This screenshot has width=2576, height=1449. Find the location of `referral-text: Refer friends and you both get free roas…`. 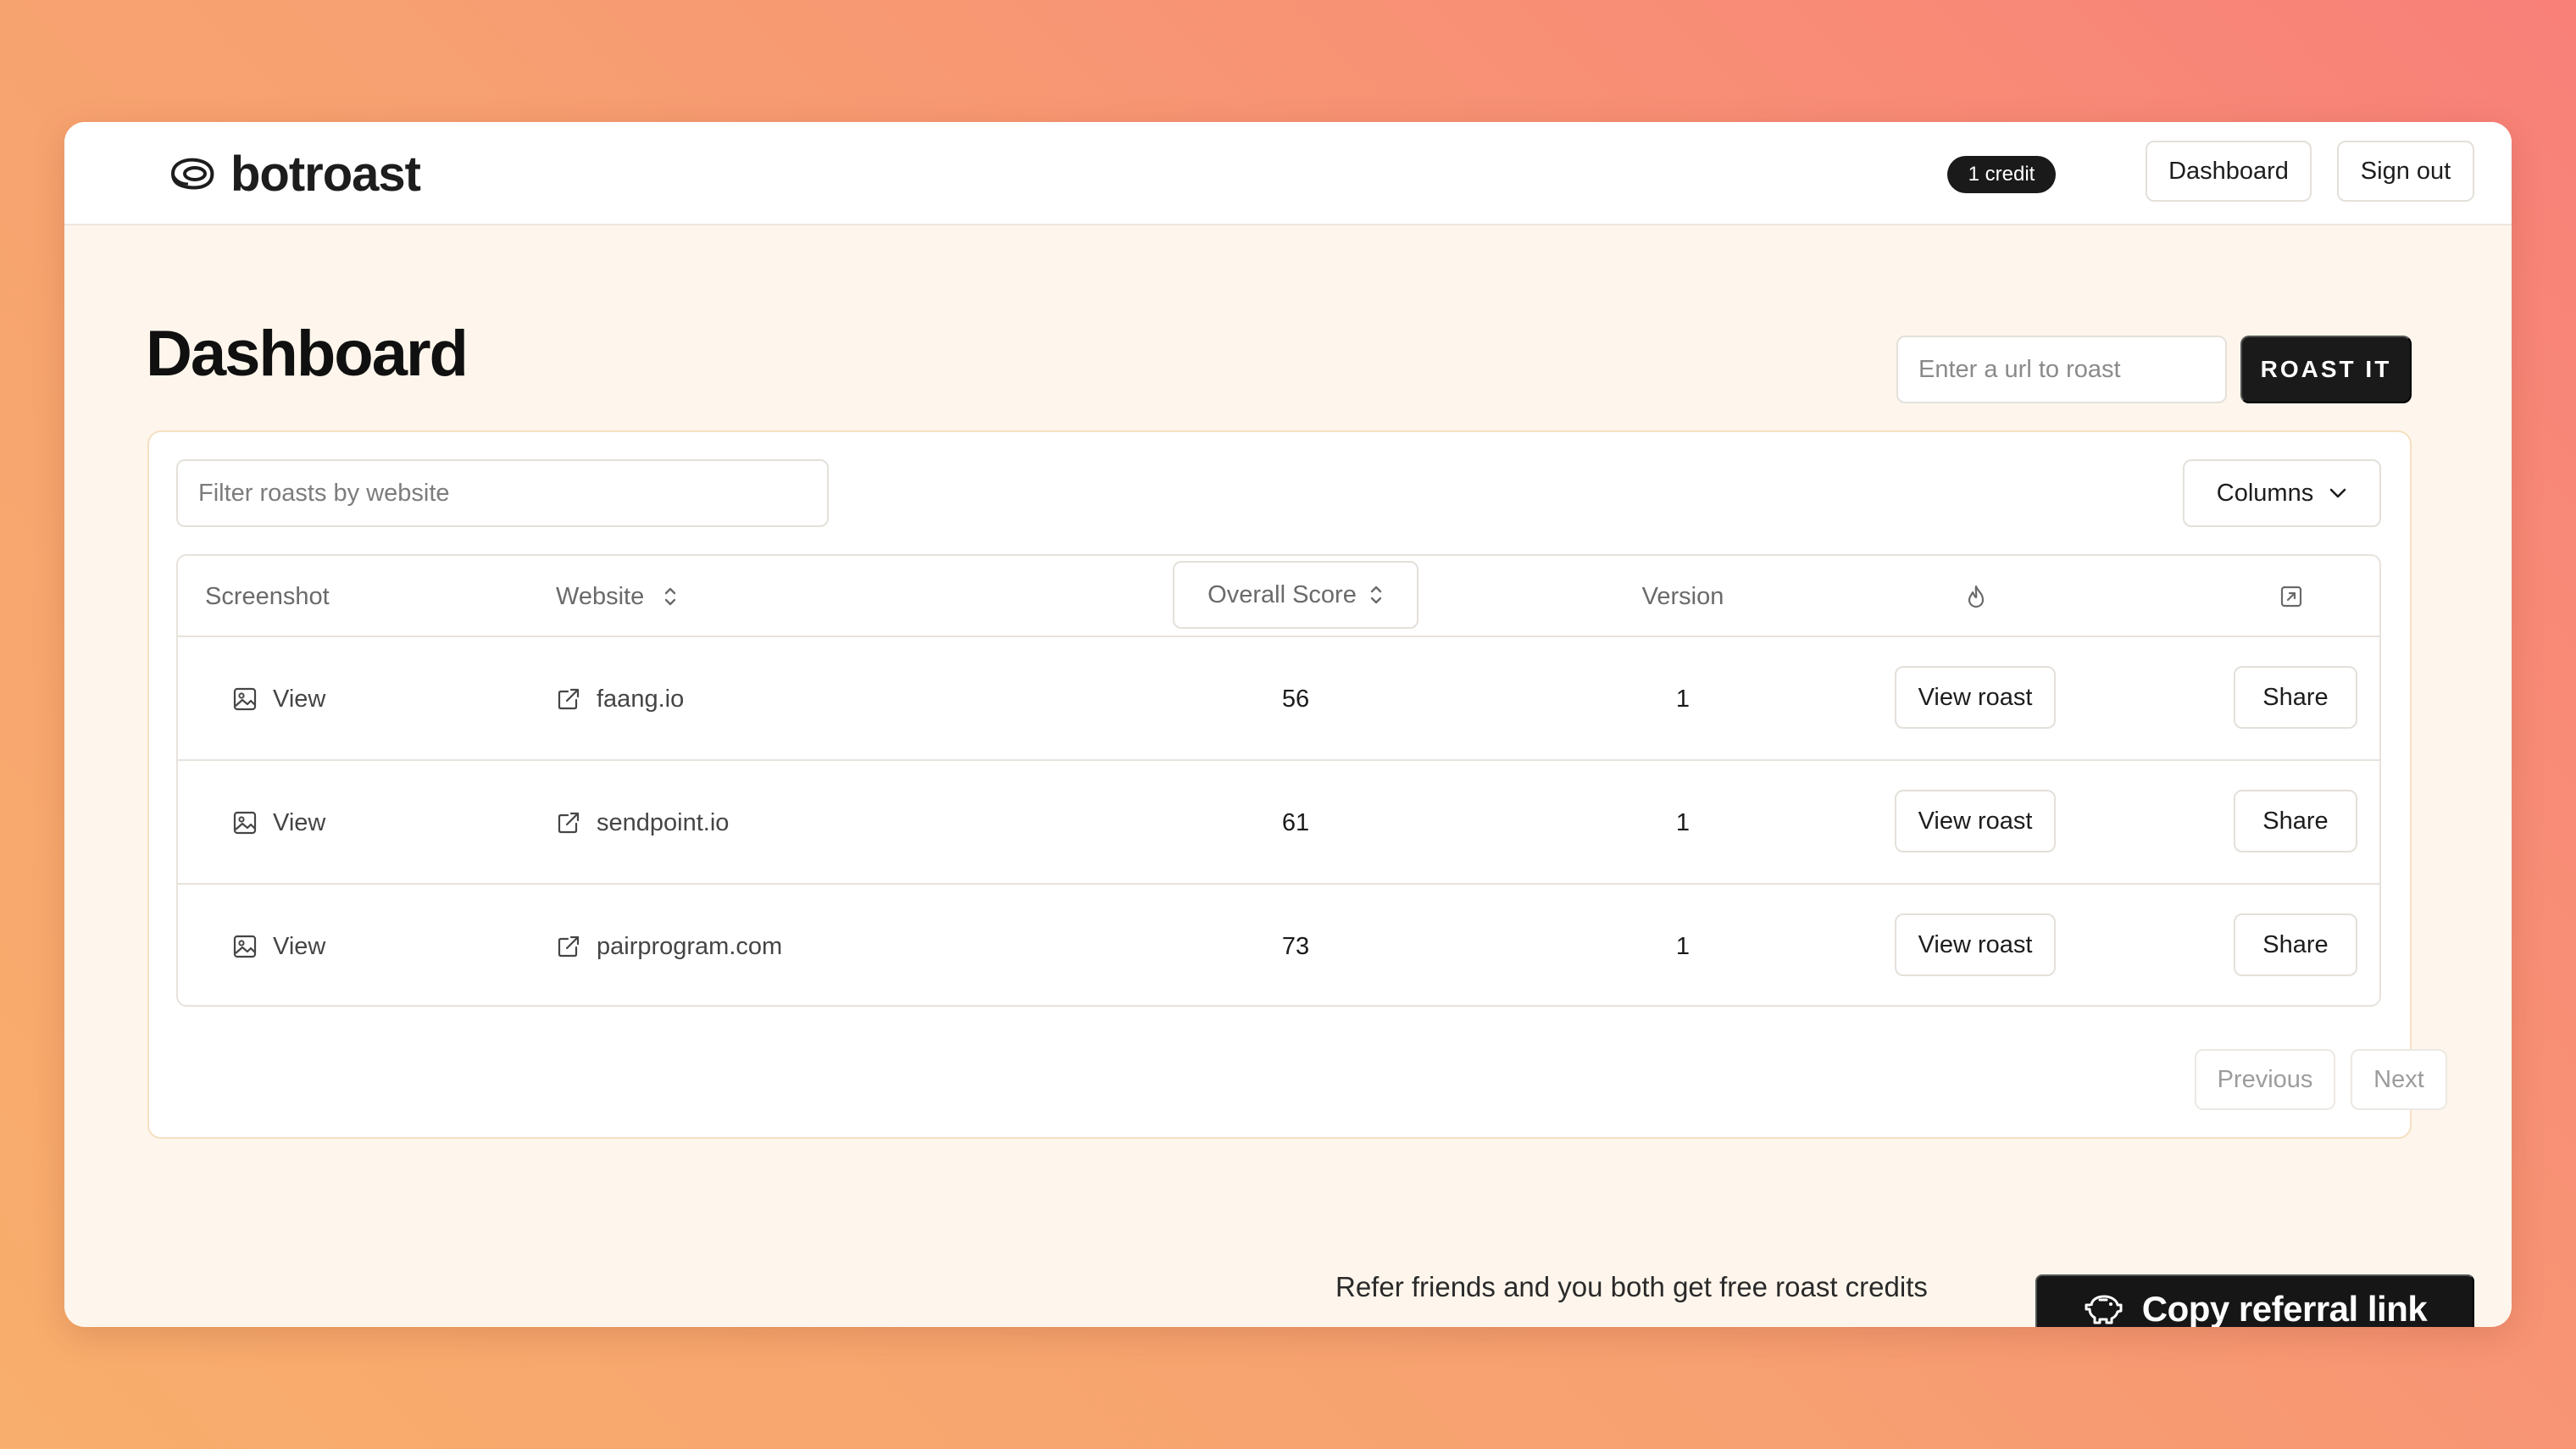

referral-text: Refer friends and you both get free roas… is located at coordinates (1631, 1286).